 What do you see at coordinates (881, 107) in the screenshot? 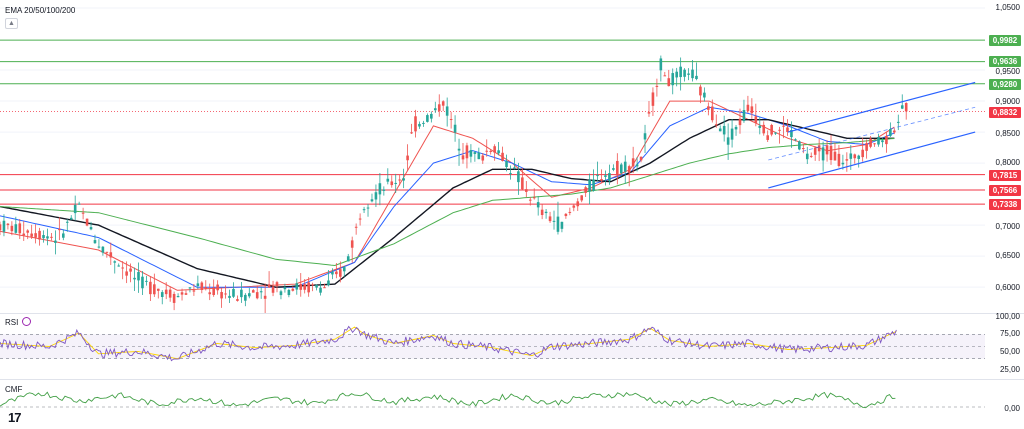
I see `trend-upper-line` at bounding box center [881, 107].